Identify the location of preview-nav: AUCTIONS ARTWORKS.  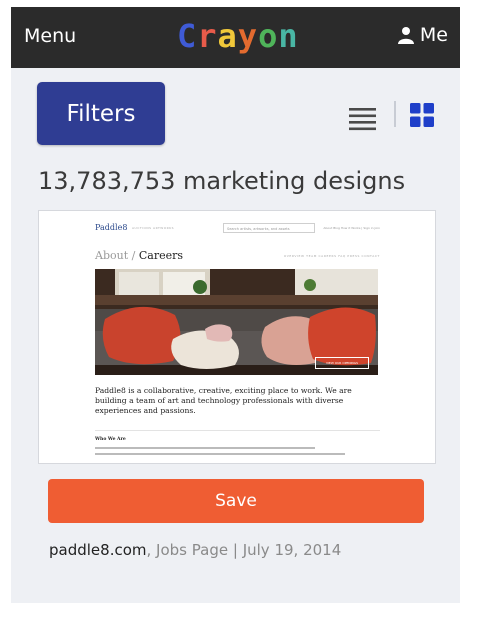
(153, 228).